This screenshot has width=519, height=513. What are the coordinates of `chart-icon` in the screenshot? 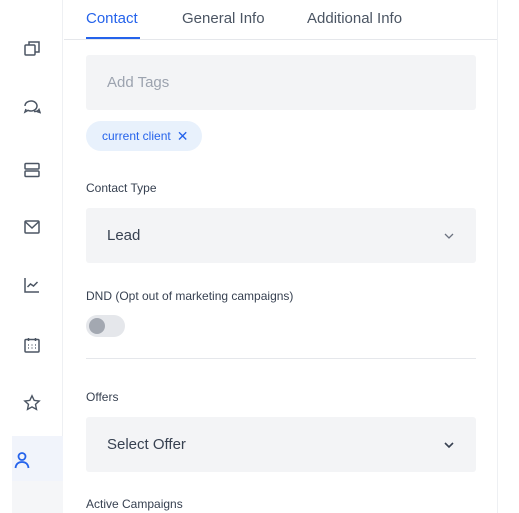 It's located at (31, 285).